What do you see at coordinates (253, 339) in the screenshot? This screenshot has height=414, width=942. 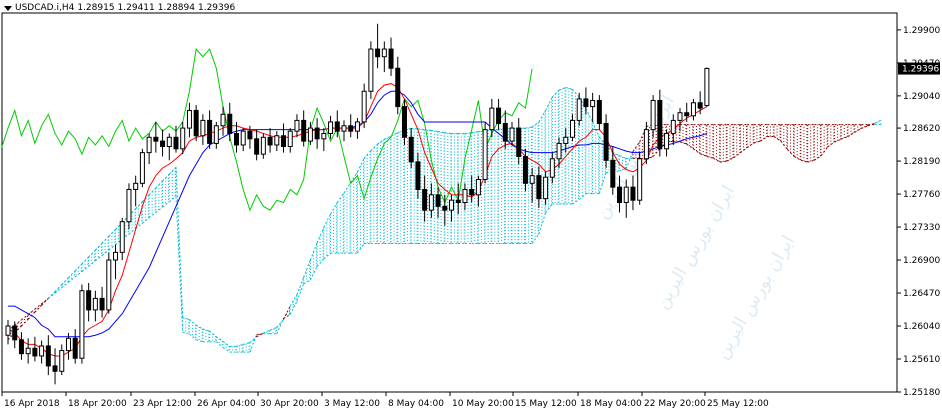 I see `kumo-span-a` at bounding box center [253, 339].